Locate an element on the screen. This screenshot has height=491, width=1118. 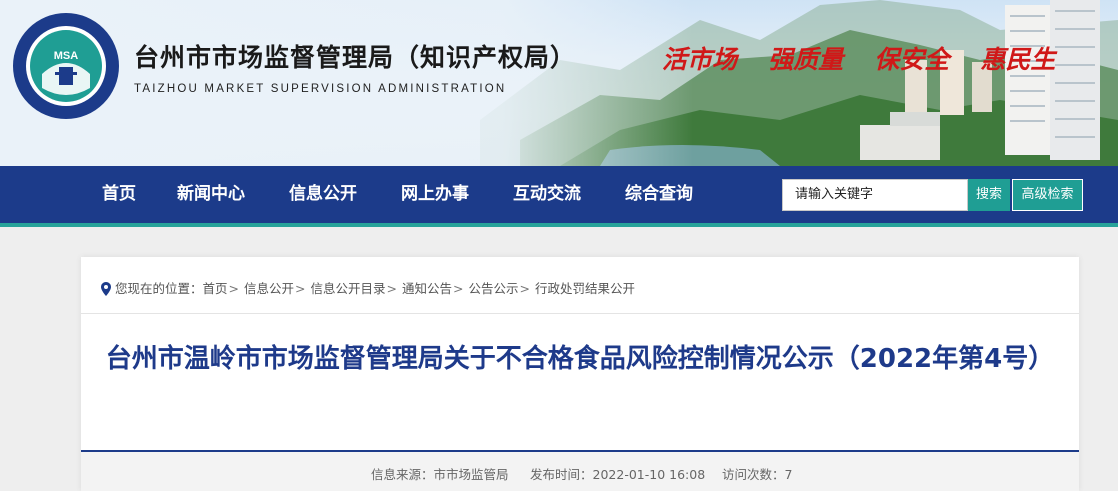
location-pin-icon is located at coordinates (106, 289).